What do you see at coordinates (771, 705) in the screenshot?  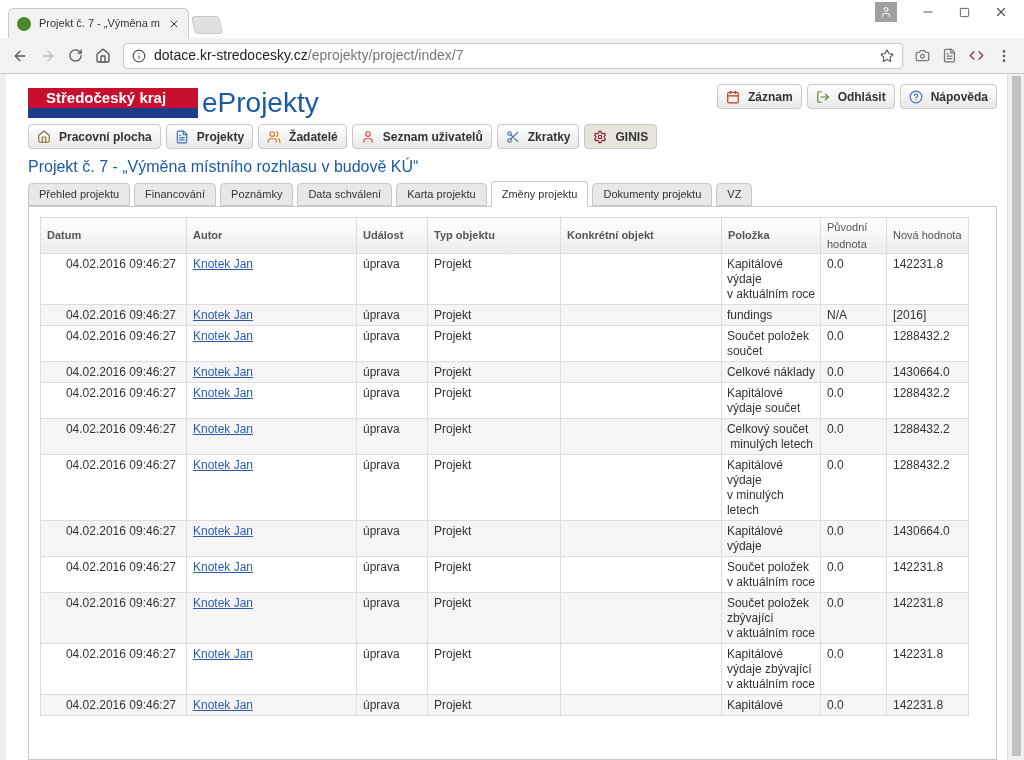 I see `table-cell: Kapitálové` at bounding box center [771, 705].